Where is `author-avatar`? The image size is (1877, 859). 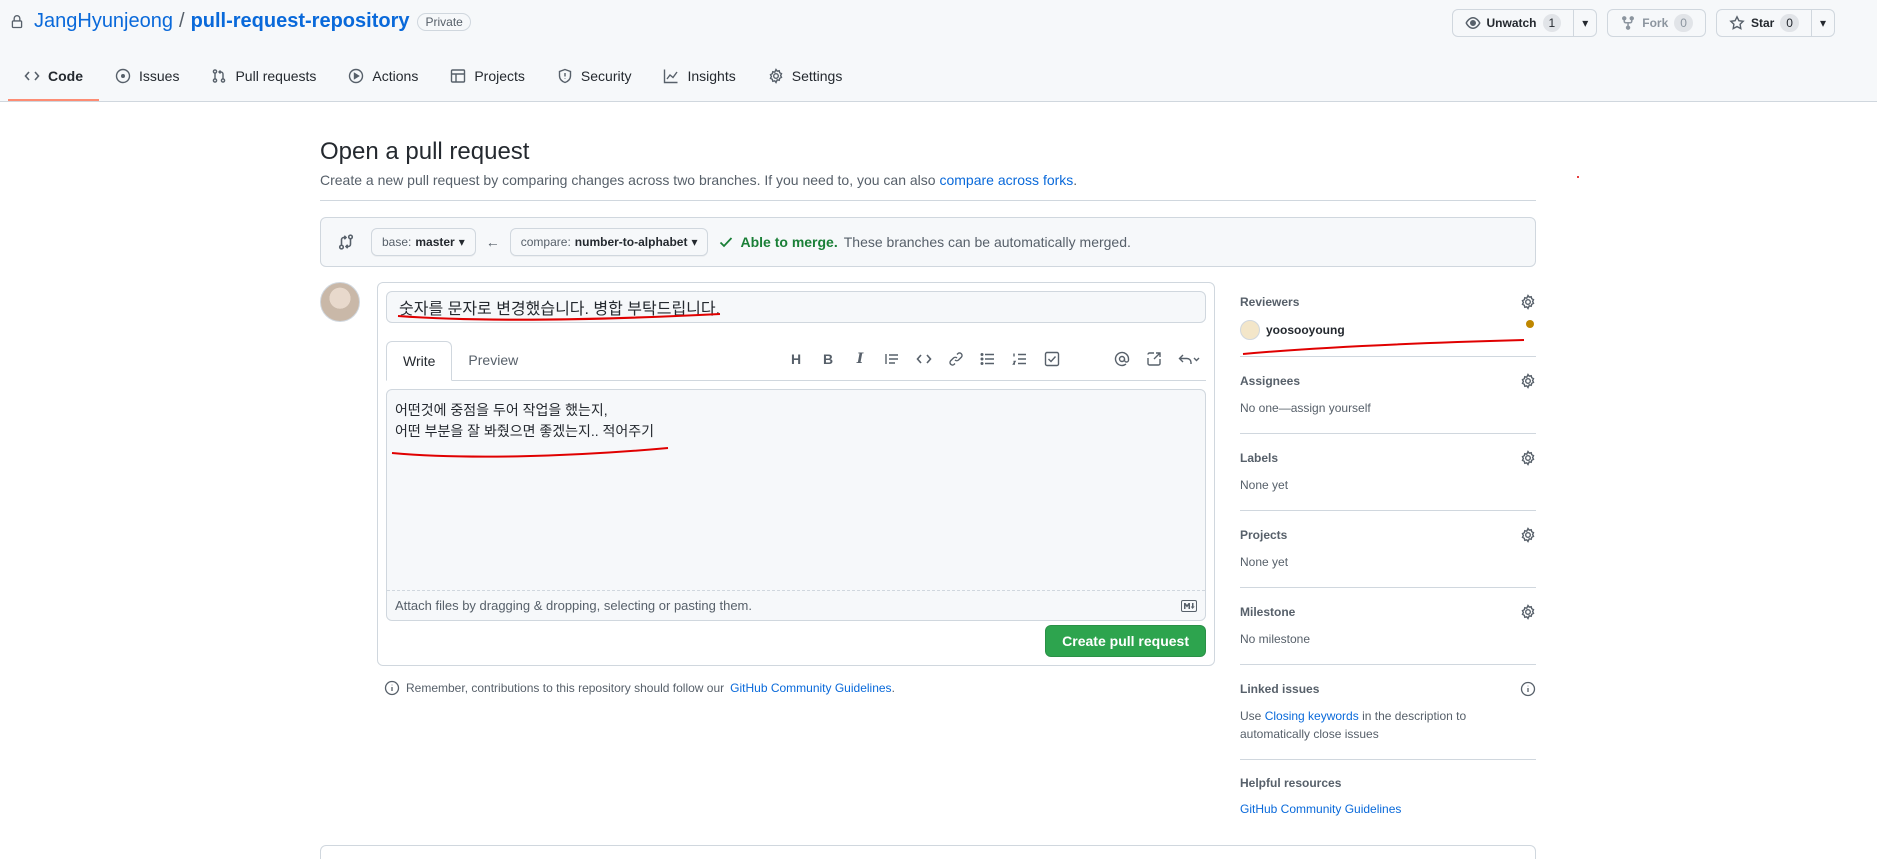
author-avatar is located at coordinates (340, 302).